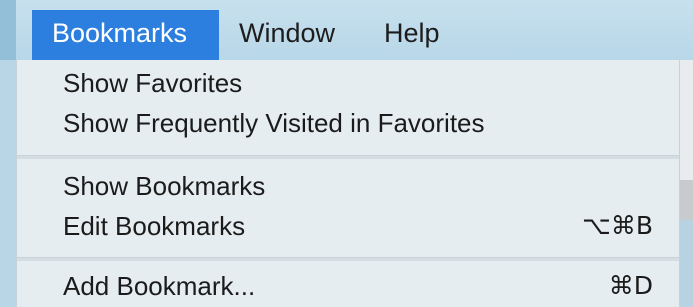 The image size is (693, 307). Describe the element at coordinates (125, 35) in the screenshot. I see `menubar-item-bookmarks: Bookmarks` at that location.